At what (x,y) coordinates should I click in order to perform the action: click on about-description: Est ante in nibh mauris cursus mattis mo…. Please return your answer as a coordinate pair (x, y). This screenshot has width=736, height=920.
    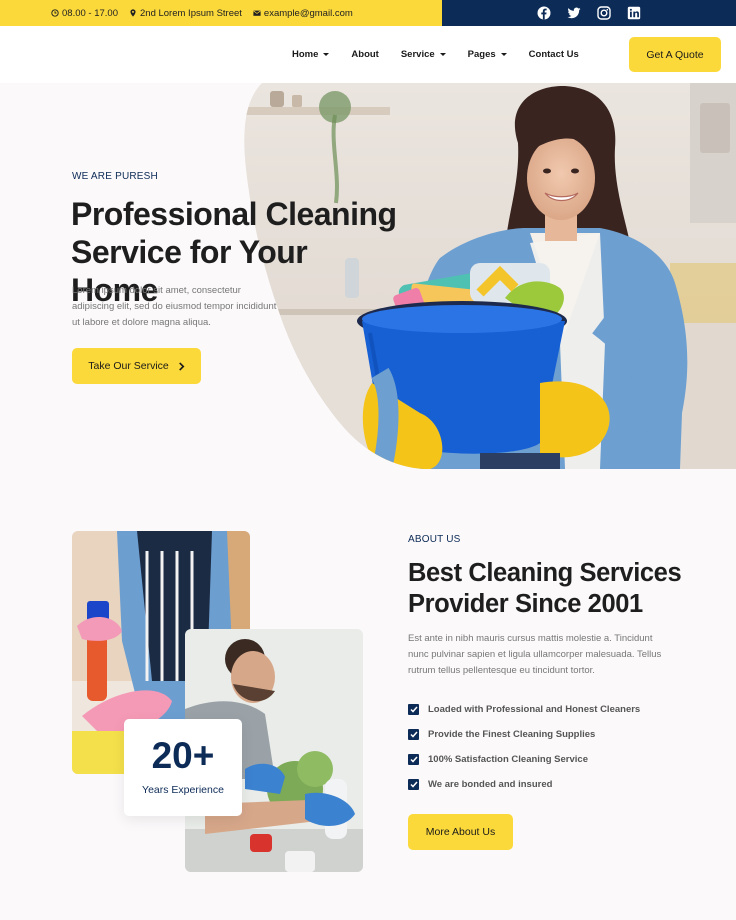
    Looking at the image, I should click on (535, 654).